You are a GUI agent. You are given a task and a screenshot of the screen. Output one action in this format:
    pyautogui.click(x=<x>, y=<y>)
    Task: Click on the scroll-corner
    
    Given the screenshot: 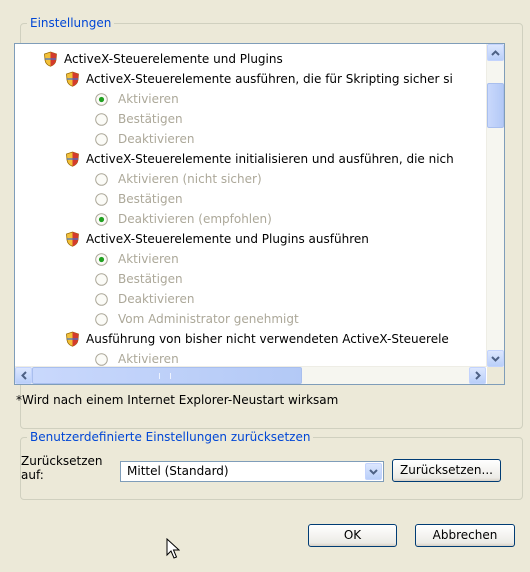 What is the action you would take?
    pyautogui.click(x=495, y=375)
    